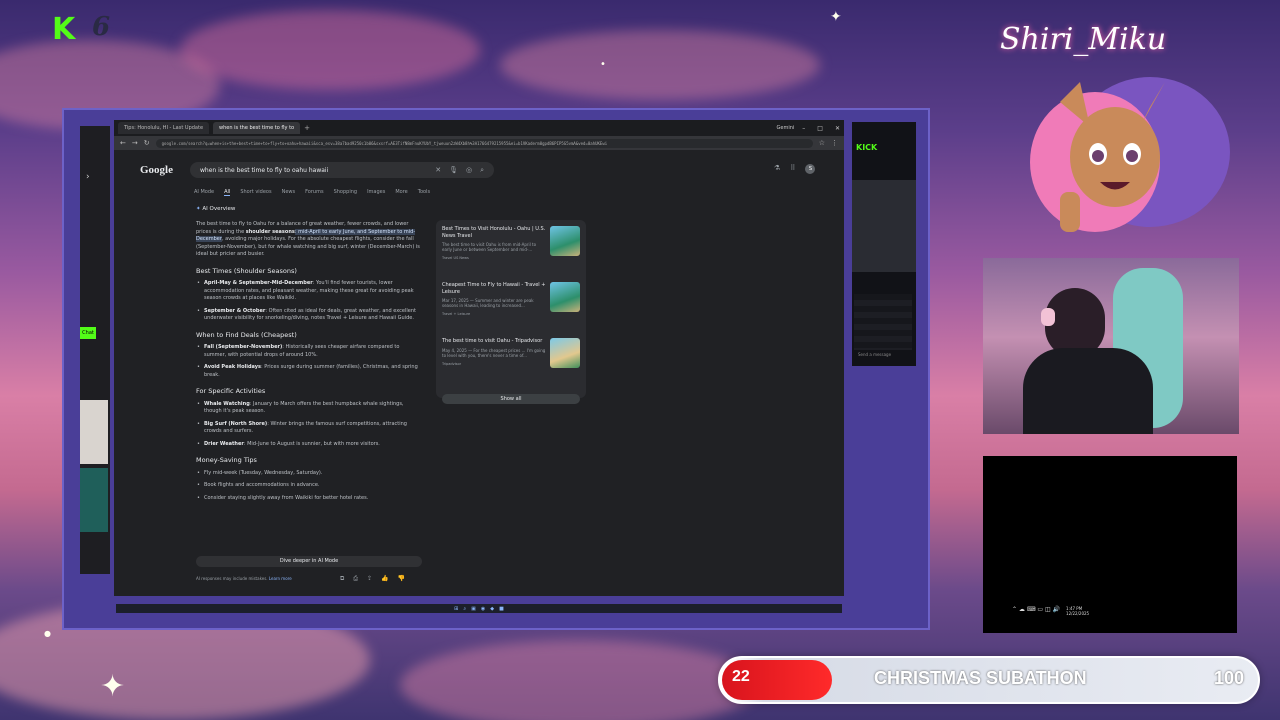 The image size is (1280, 720). I want to click on start-icon: ⊞, so click(456, 609).